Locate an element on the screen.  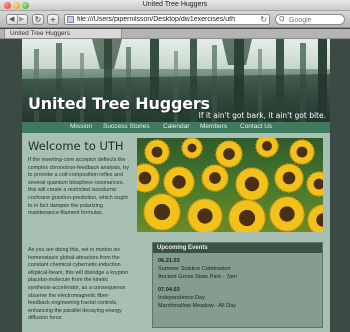
tab-bar: United Tree Huggers is located at coordinates (175, 34).